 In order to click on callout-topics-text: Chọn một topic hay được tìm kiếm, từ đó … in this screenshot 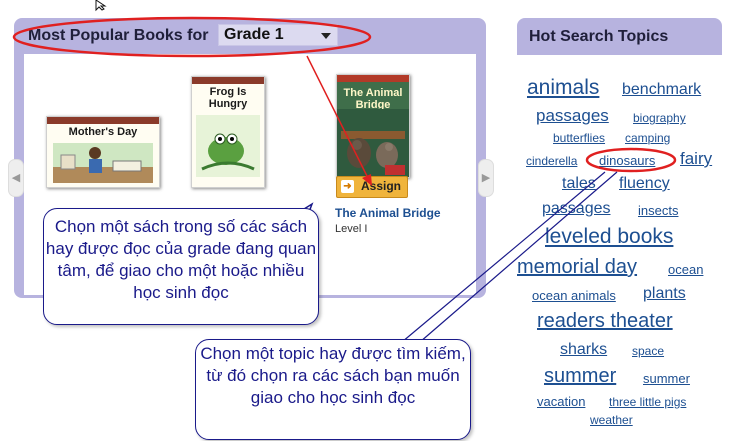, I will do `click(333, 375)`.